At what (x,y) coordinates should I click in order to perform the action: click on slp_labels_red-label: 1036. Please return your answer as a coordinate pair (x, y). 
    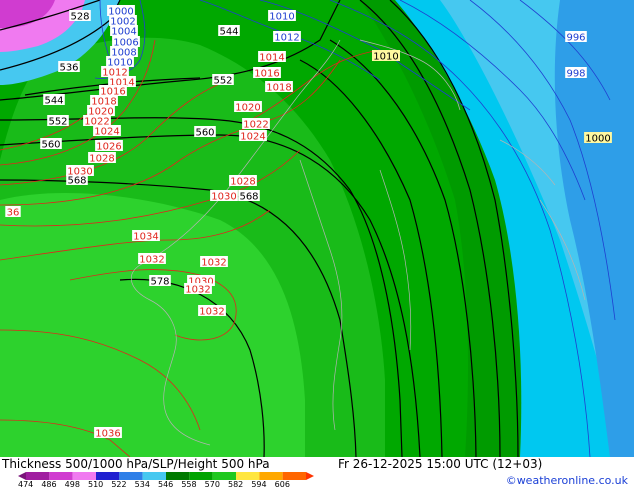
    Looking at the image, I should click on (107, 434).